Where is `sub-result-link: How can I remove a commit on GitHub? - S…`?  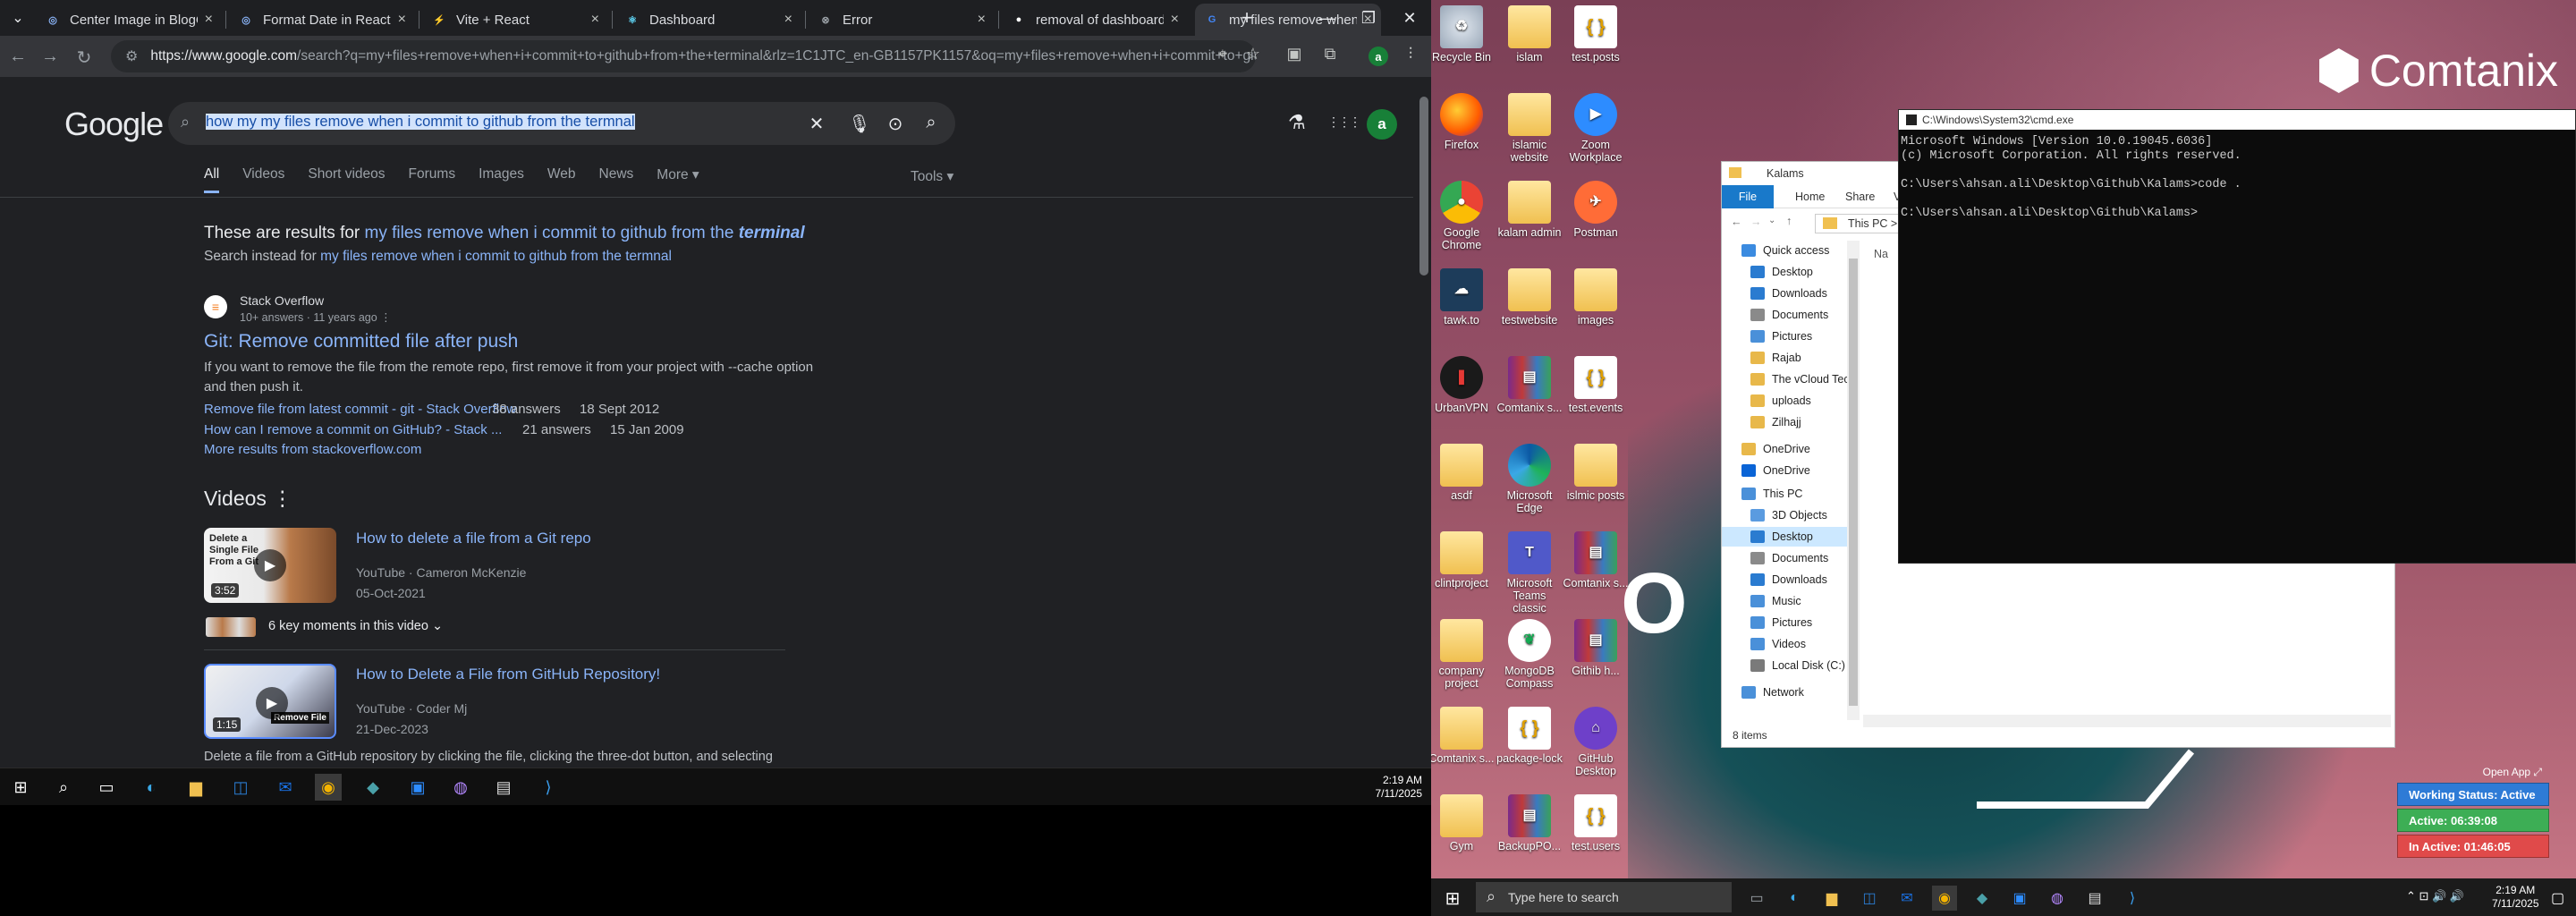 sub-result-link: How can I remove a commit on GitHub? - S… is located at coordinates (363, 429).